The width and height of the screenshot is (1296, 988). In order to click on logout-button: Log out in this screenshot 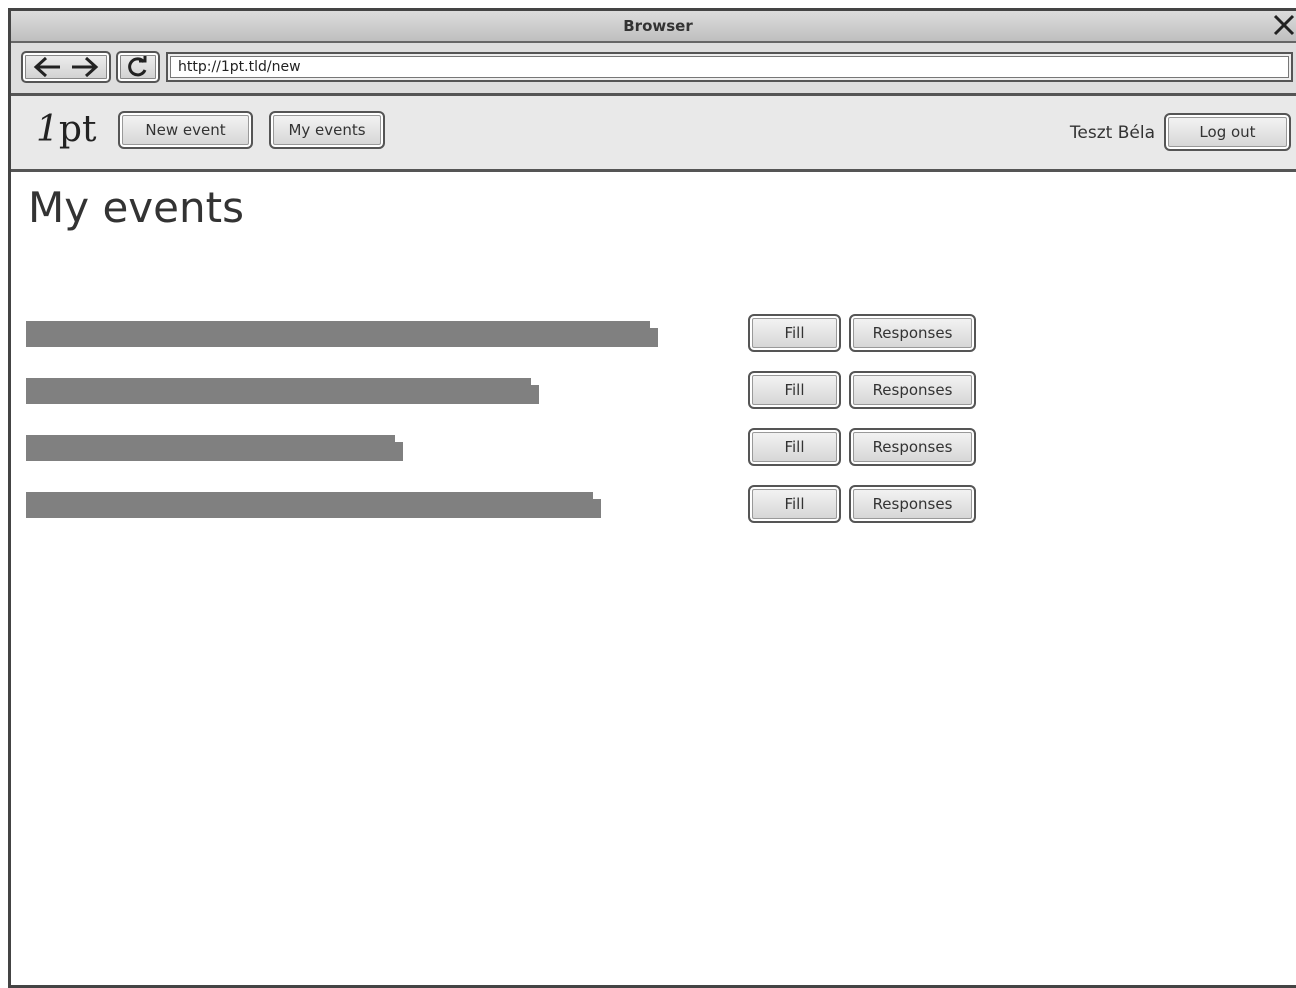, I will do `click(1227, 132)`.